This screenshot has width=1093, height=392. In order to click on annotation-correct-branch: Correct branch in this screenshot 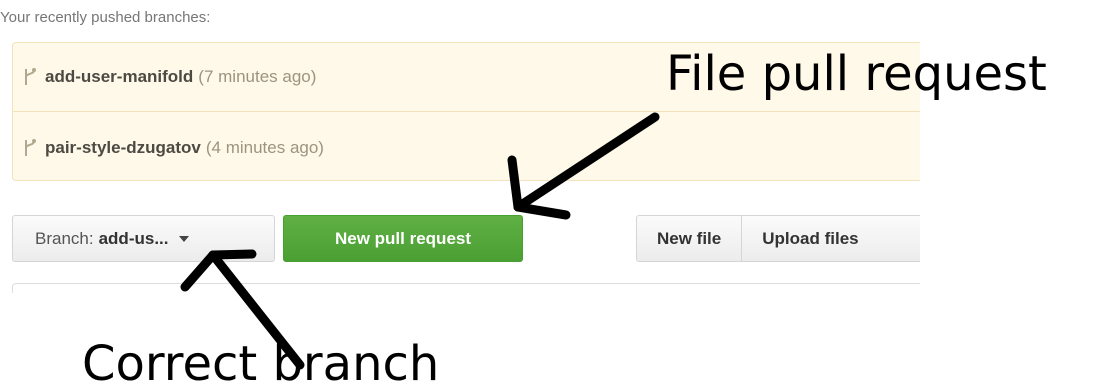, I will do `click(261, 364)`.